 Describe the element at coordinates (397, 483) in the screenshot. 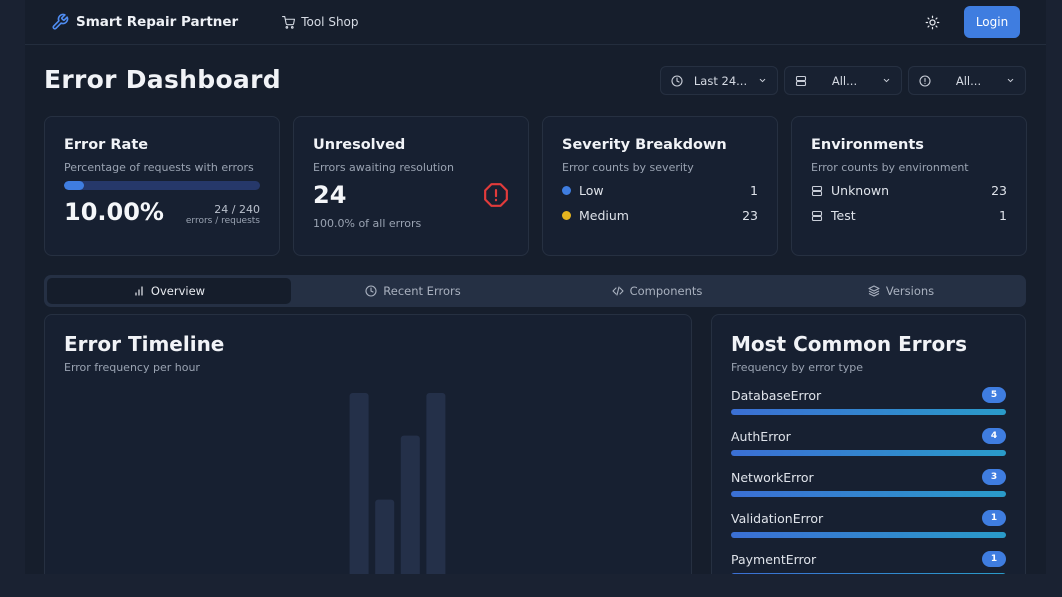

I see `timeline-chart-svg` at that location.